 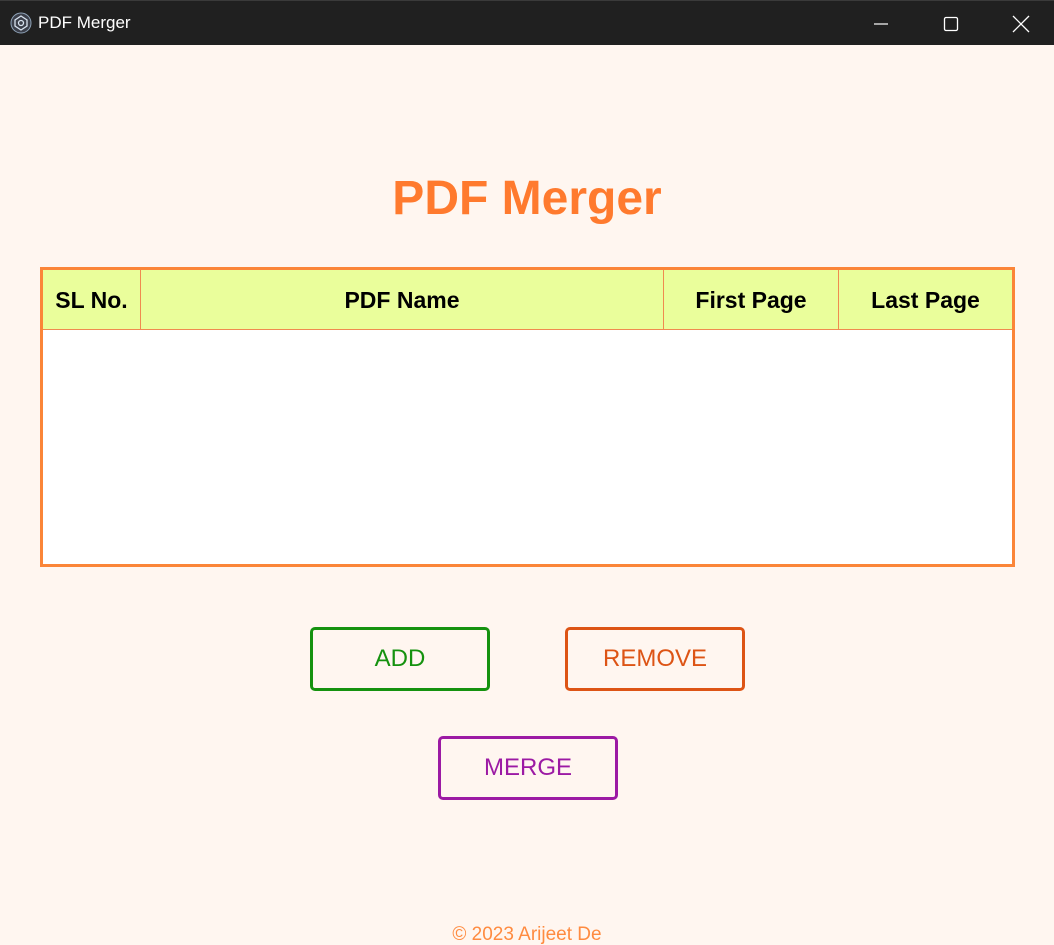 I want to click on remove-button: REMOVE, so click(x=655, y=659).